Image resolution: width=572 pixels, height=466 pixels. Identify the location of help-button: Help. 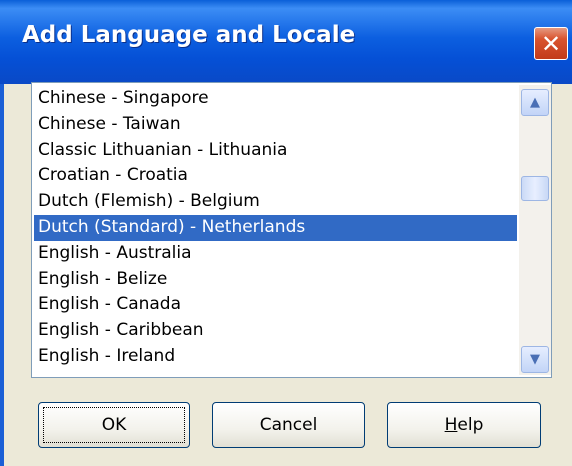
(464, 425).